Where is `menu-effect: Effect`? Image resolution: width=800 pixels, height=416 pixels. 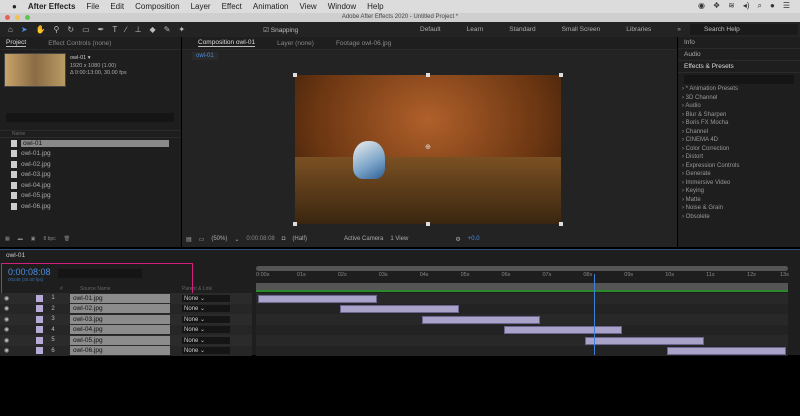 menu-effect: Effect is located at coordinates (232, 6).